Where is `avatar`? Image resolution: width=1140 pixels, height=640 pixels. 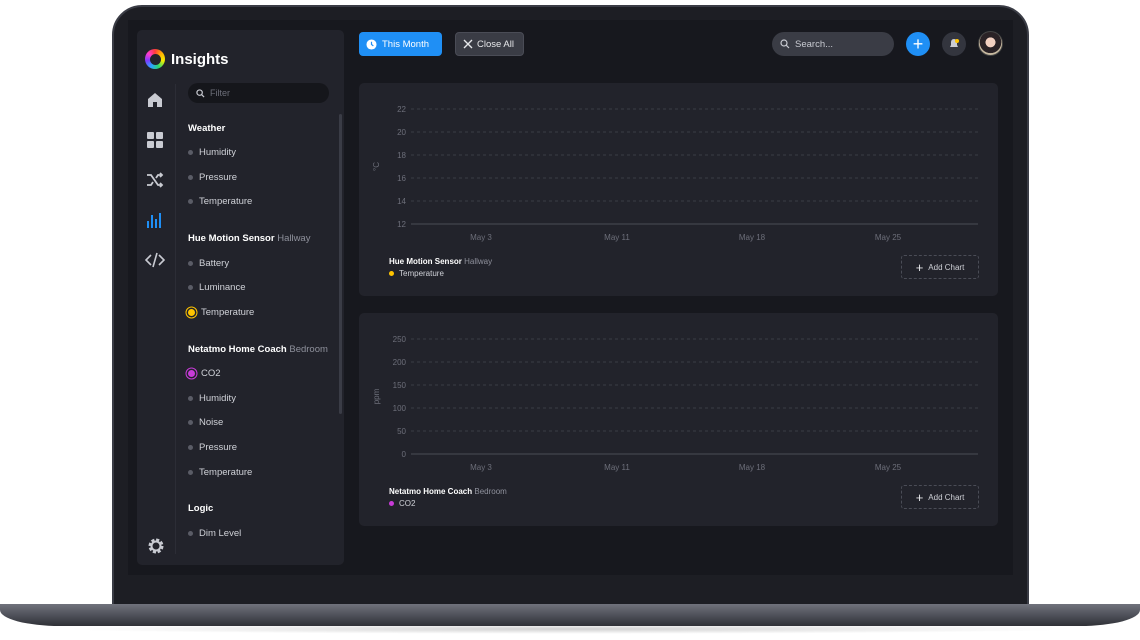 avatar is located at coordinates (990, 43).